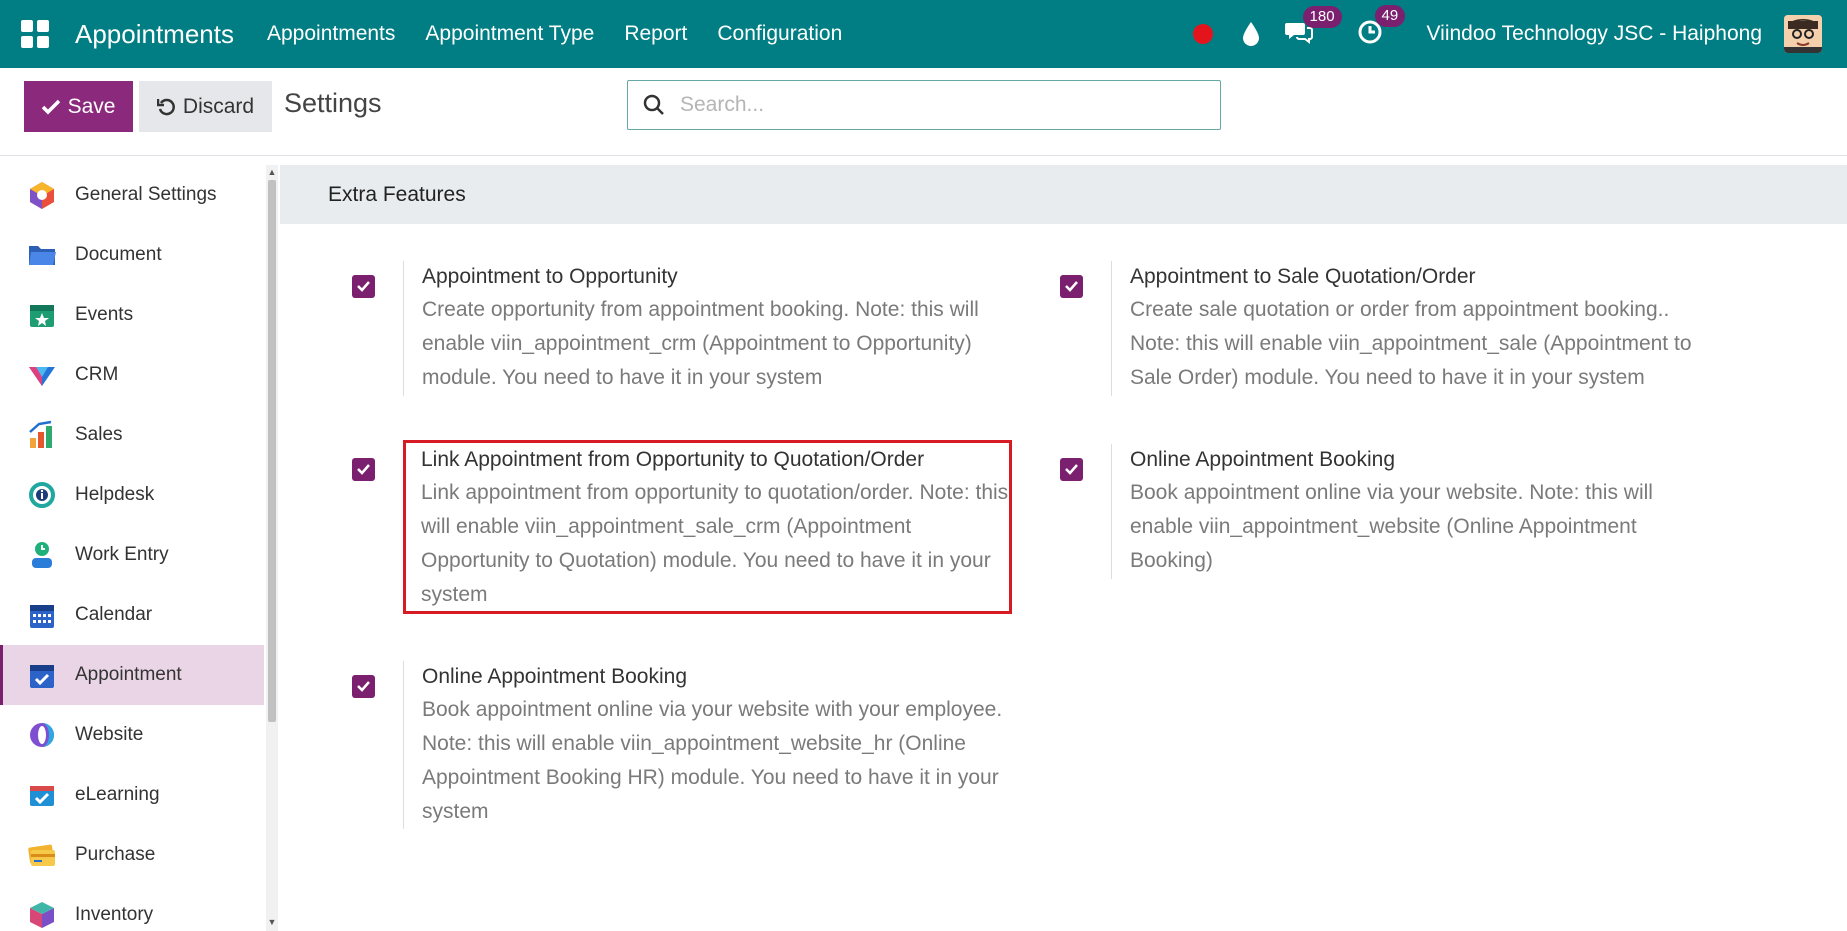 This screenshot has width=1847, height=931. Describe the element at coordinates (42, 255) in the screenshot. I see `folder-icon` at that location.